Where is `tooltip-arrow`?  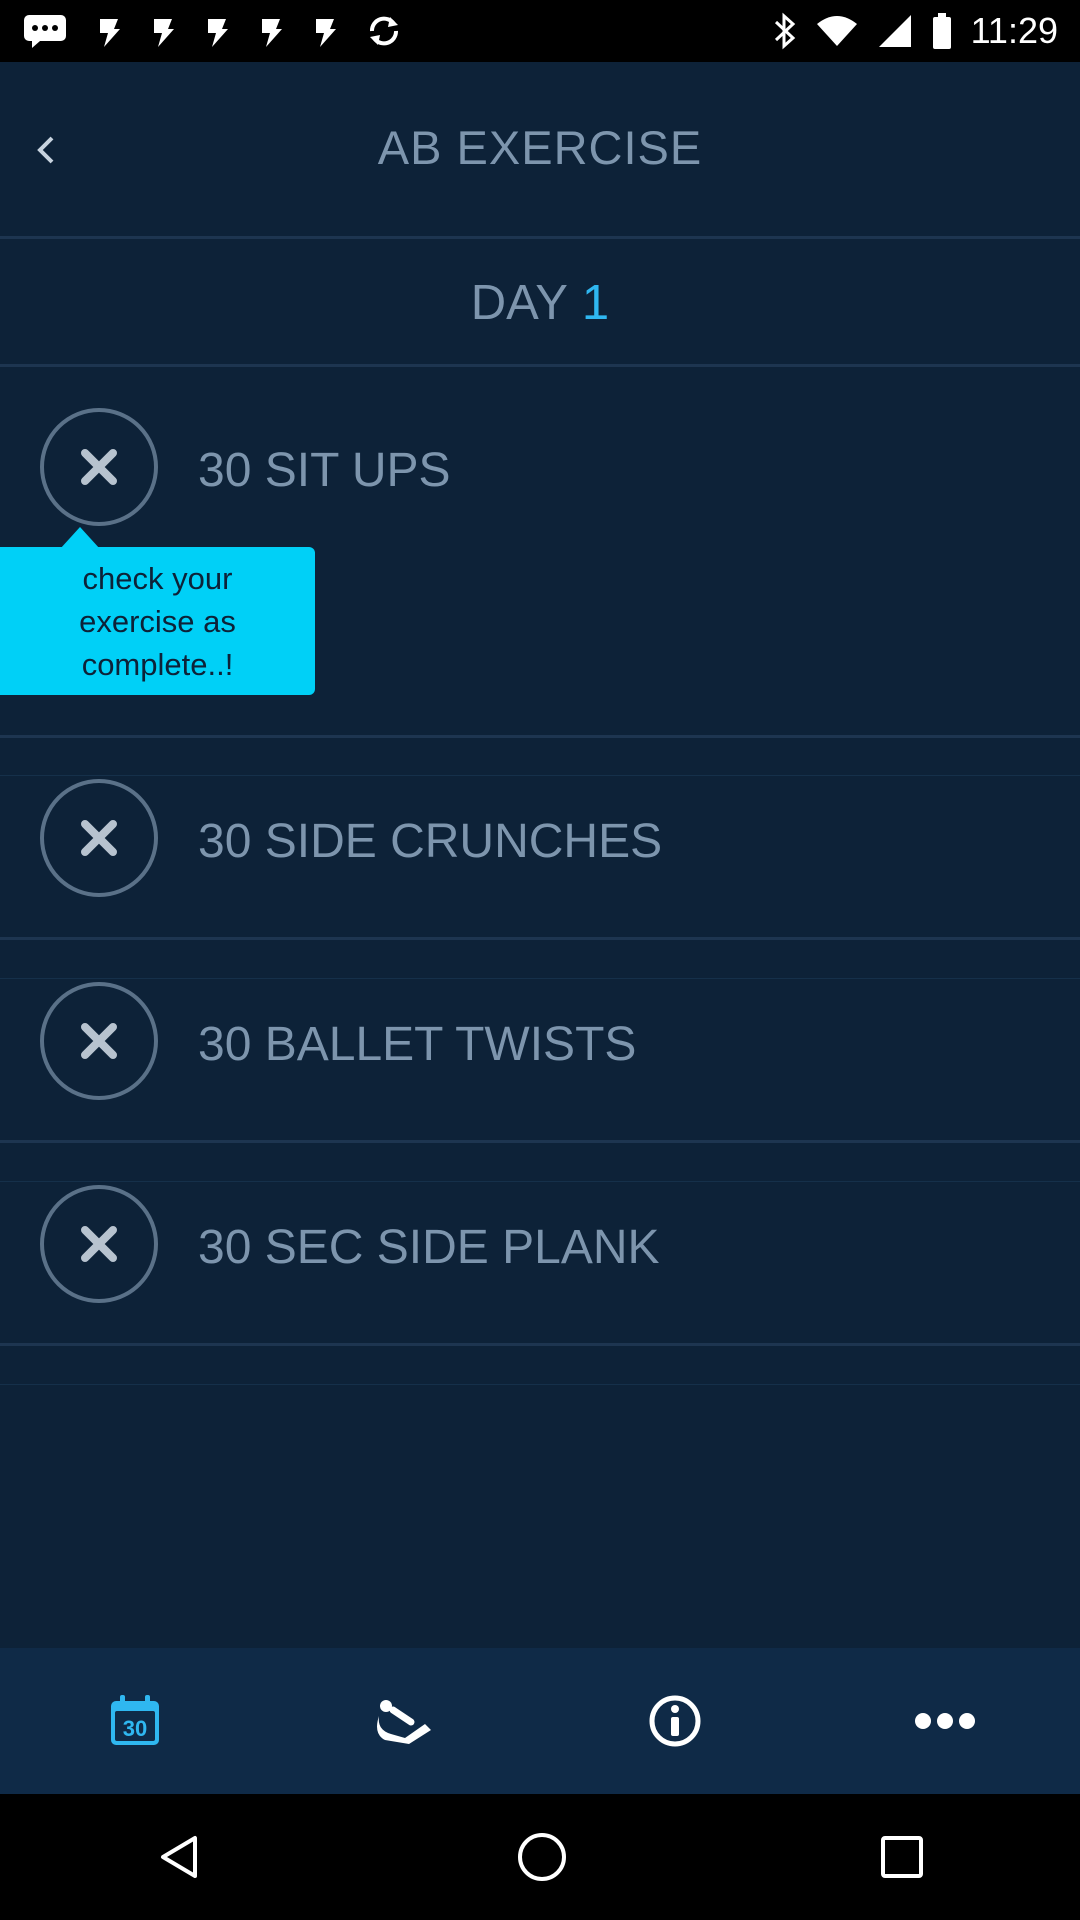 tooltip-arrow is located at coordinates (80, 538).